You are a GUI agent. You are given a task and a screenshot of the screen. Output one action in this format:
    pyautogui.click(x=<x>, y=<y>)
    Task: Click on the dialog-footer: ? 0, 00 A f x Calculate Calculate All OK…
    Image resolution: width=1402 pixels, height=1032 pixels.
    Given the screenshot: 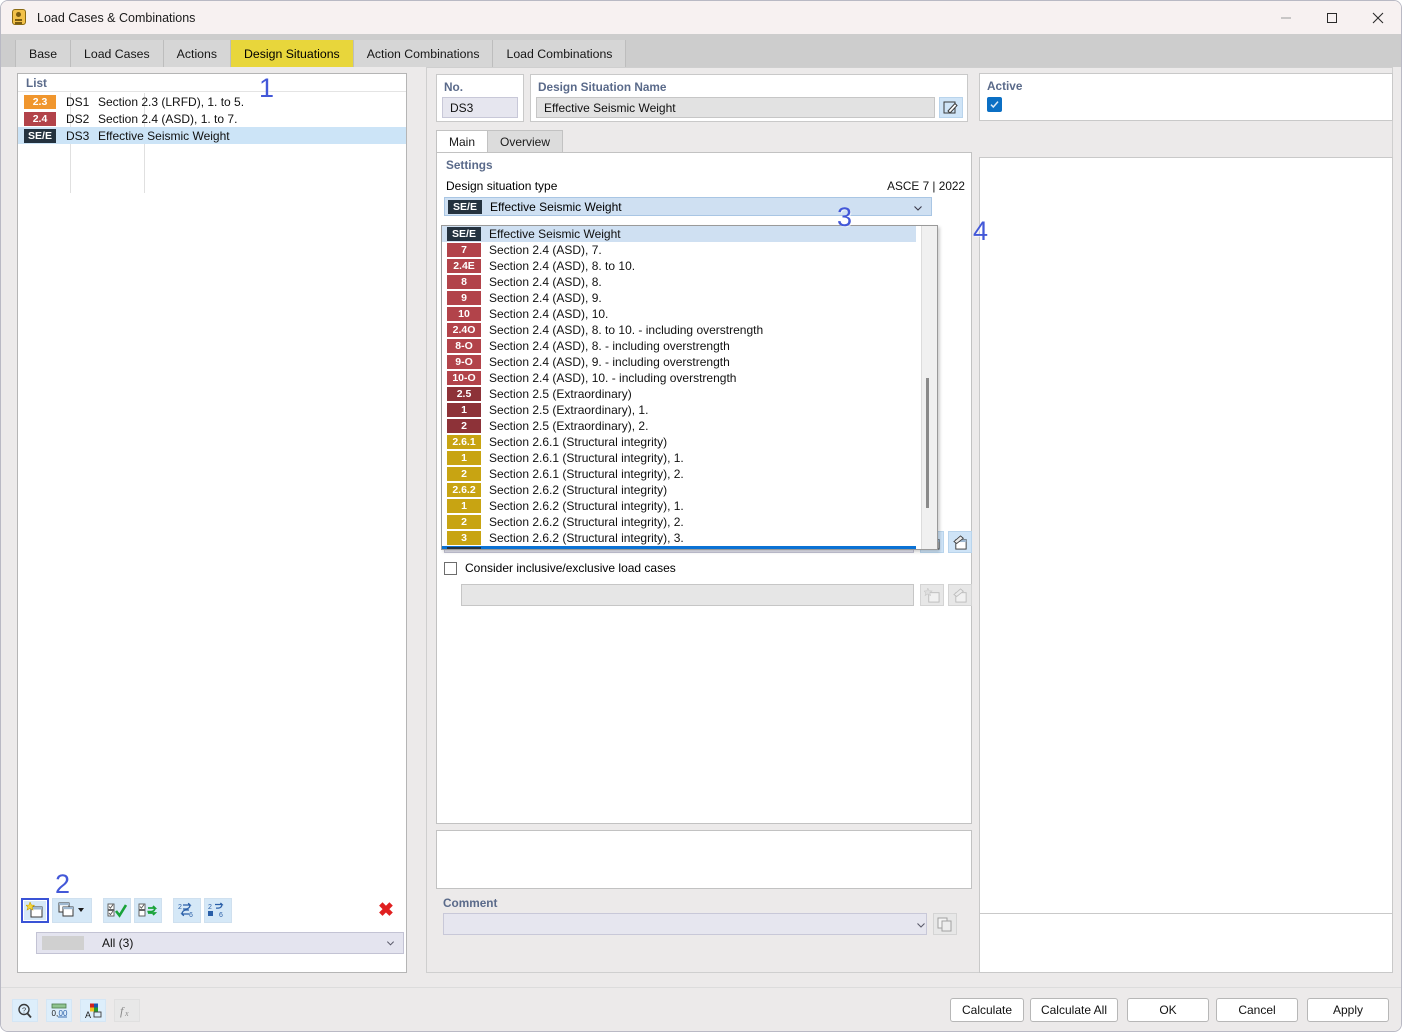 What is the action you would take?
    pyautogui.click(x=701, y=1009)
    